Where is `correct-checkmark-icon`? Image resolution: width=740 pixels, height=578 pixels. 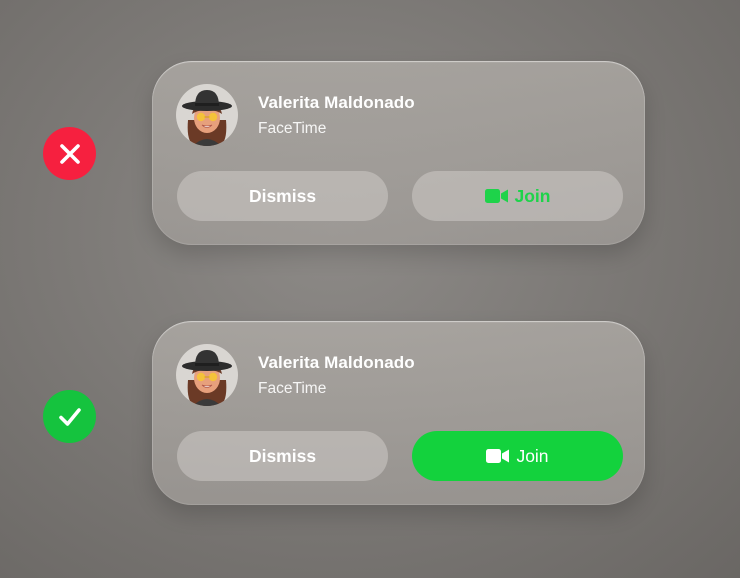
correct-checkmark-icon is located at coordinates (69, 416).